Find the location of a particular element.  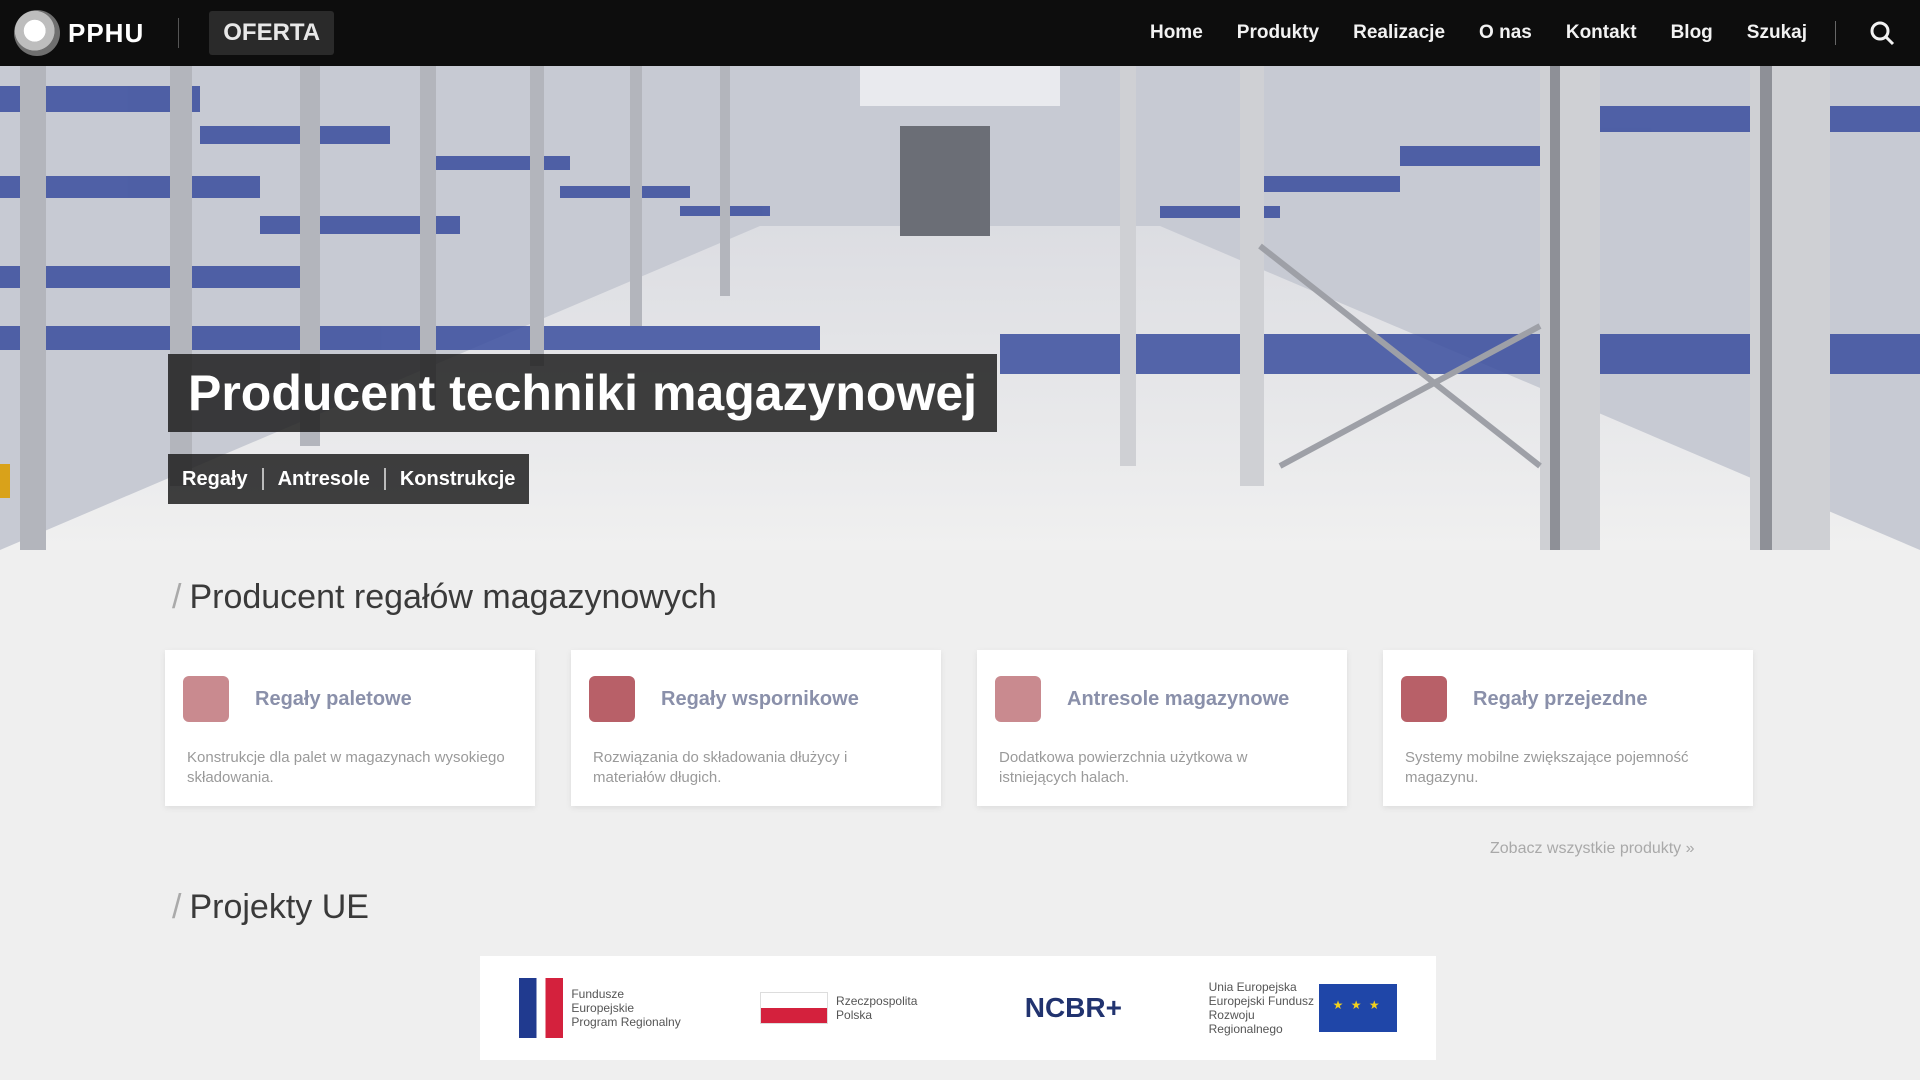

eu-section-title: / Projekty UE is located at coordinates (270, 907).